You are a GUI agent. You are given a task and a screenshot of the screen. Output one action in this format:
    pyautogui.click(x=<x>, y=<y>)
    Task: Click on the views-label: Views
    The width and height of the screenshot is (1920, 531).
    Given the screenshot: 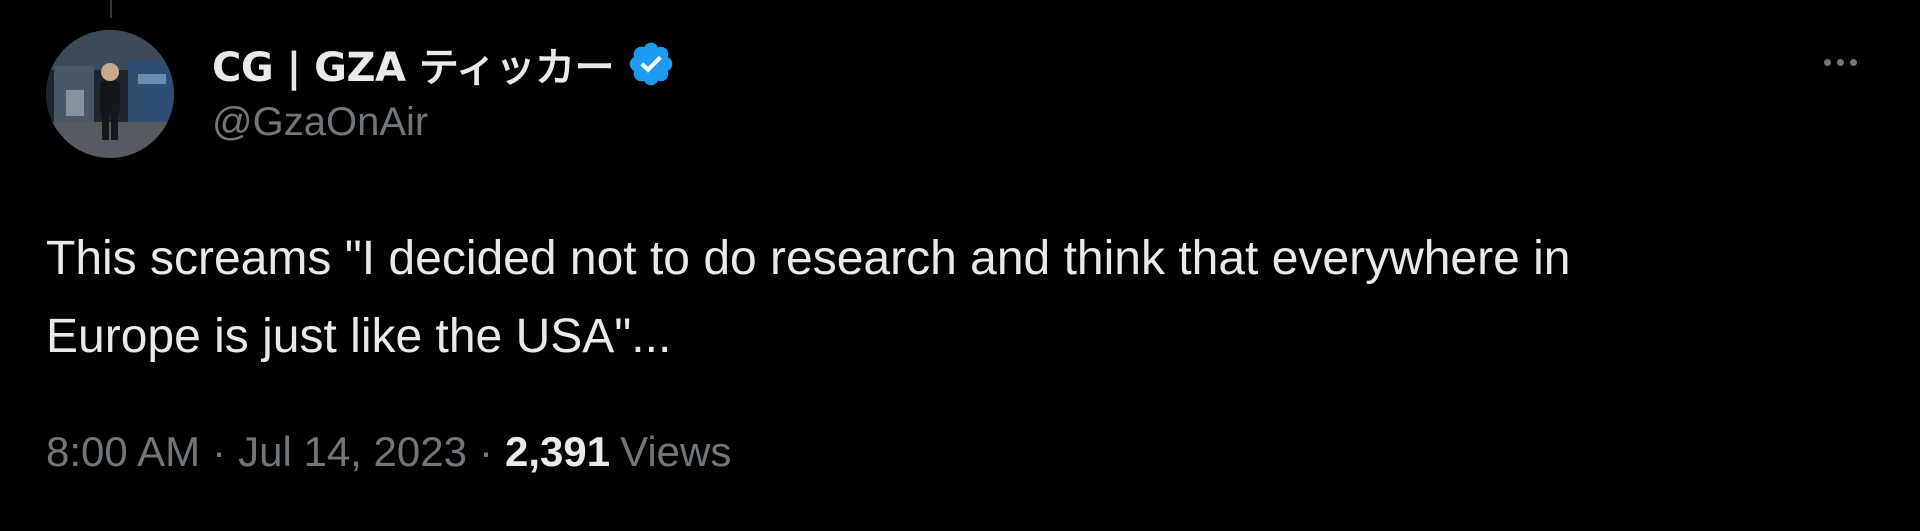 What is the action you would take?
    pyautogui.click(x=675, y=452)
    